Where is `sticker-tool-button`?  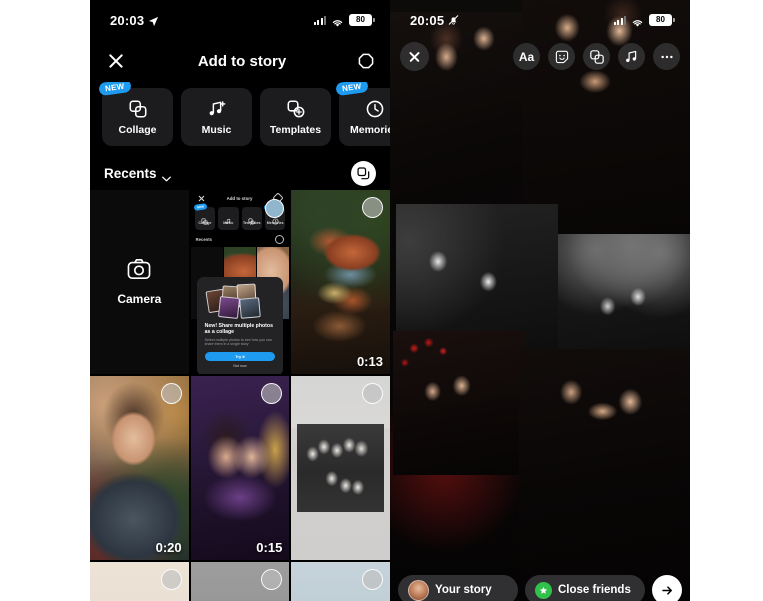
sticker-tool-button is located at coordinates (561, 56).